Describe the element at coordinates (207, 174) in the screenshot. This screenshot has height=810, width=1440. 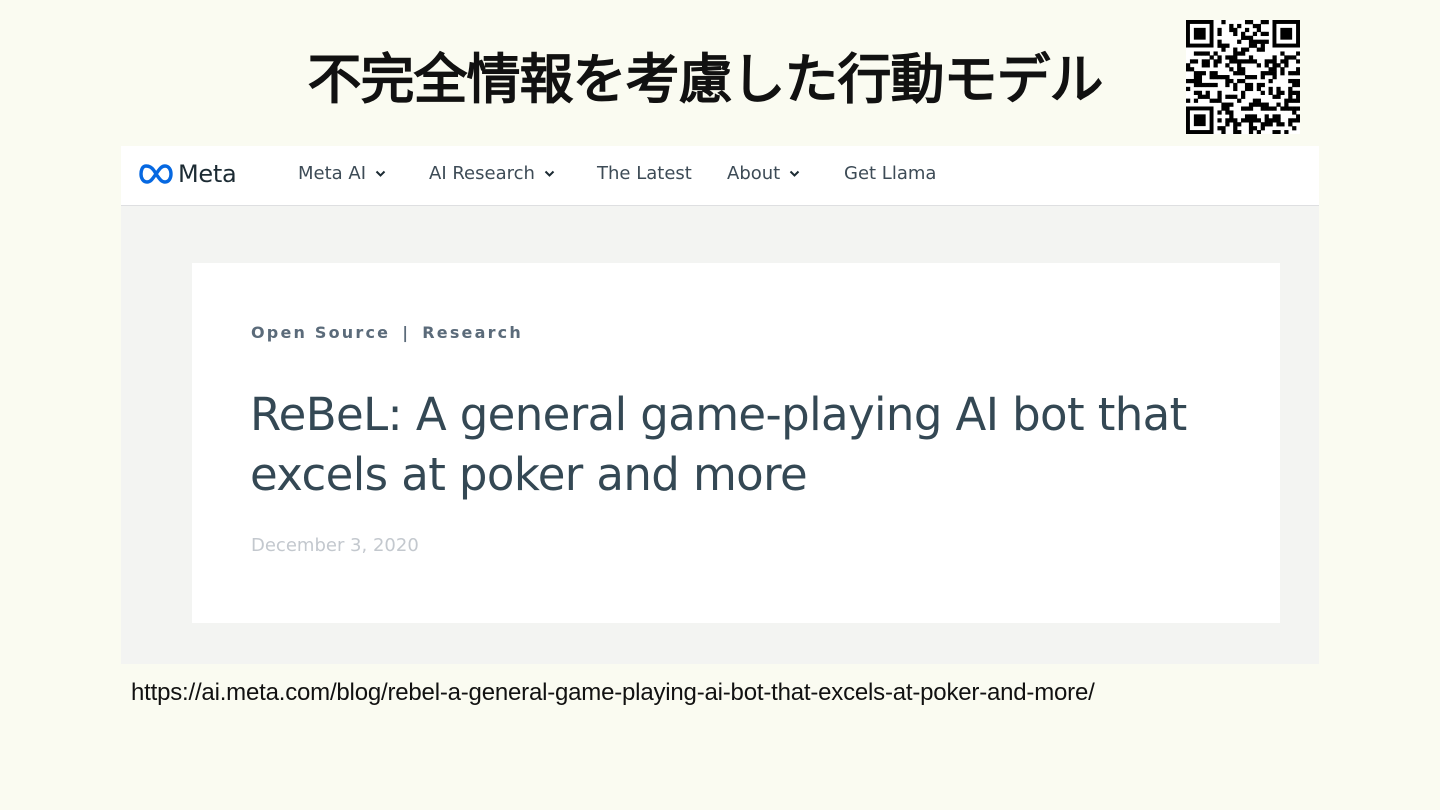
I see `logo-text: Meta` at that location.